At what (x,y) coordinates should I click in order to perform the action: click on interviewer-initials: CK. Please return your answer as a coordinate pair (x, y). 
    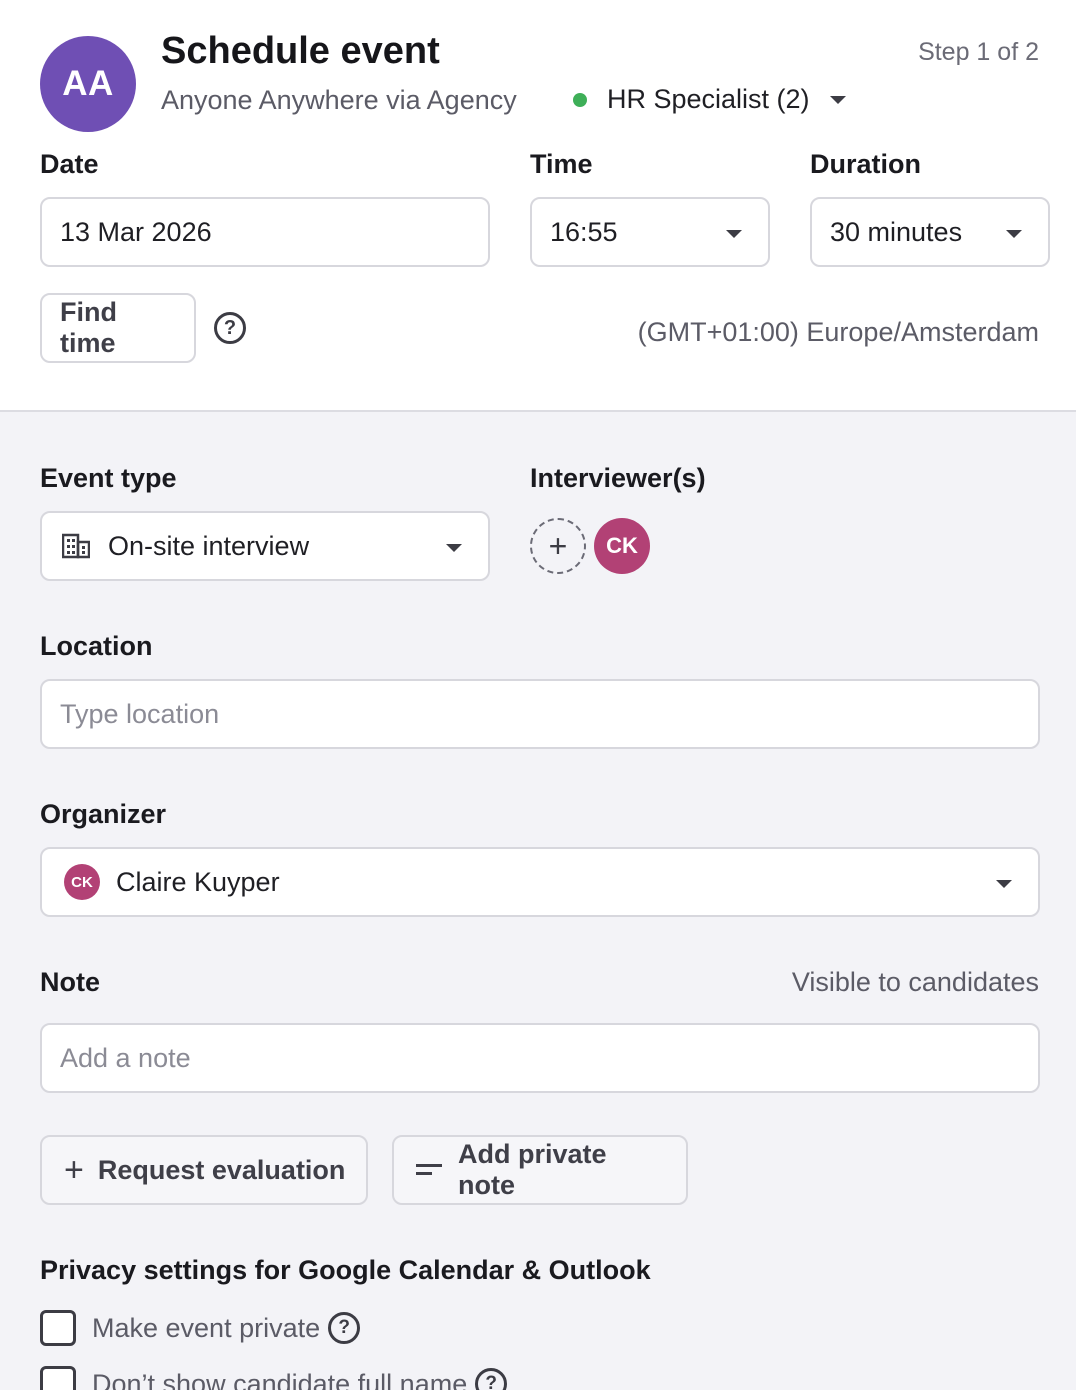
    Looking at the image, I should click on (622, 545).